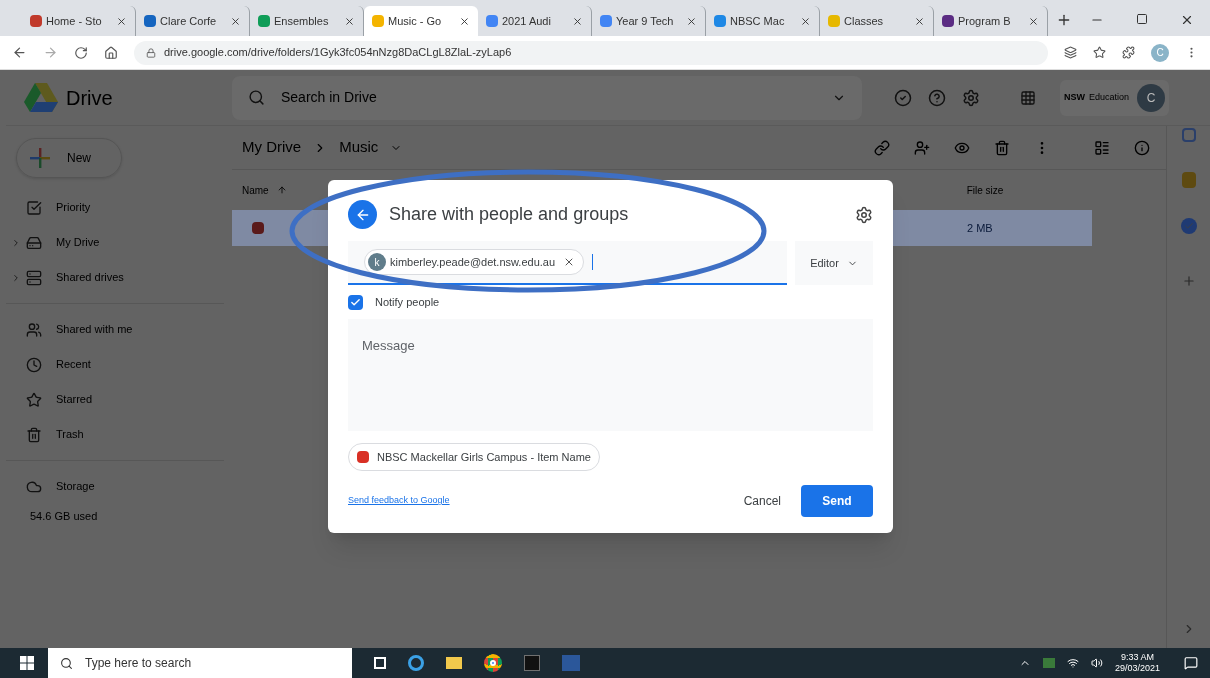  Describe the element at coordinates (937, 97) in the screenshot. I see `help-icon` at that location.